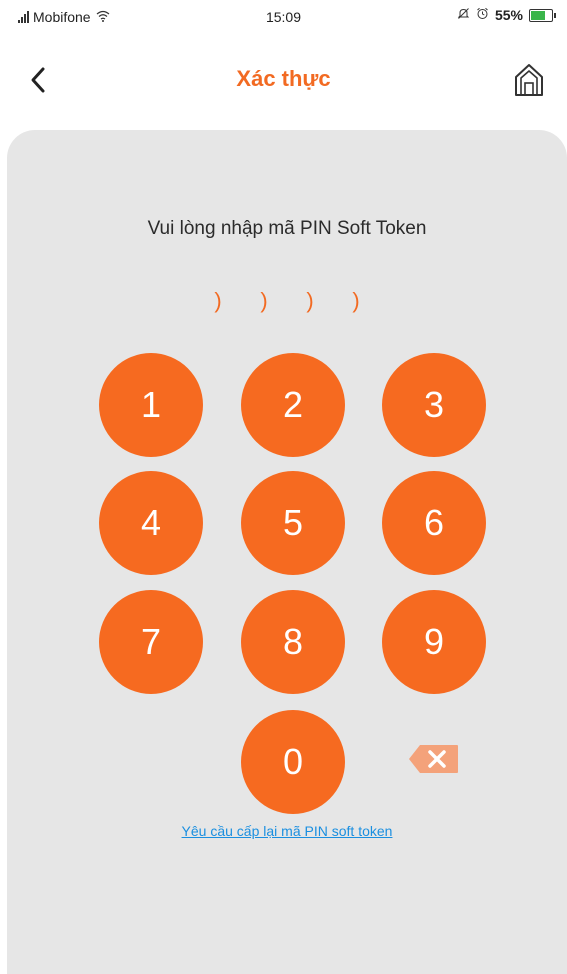 The height and width of the screenshot is (974, 567). What do you see at coordinates (434, 642) in the screenshot?
I see `key-9-button: 9` at bounding box center [434, 642].